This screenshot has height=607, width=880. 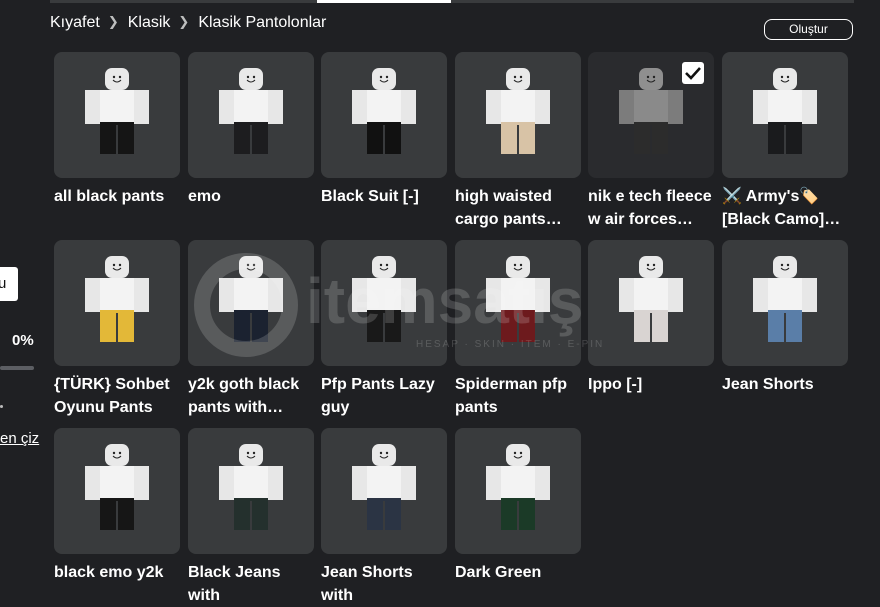 What do you see at coordinates (518, 396) in the screenshot?
I see `item-name: Spiderman pfp pants` at bounding box center [518, 396].